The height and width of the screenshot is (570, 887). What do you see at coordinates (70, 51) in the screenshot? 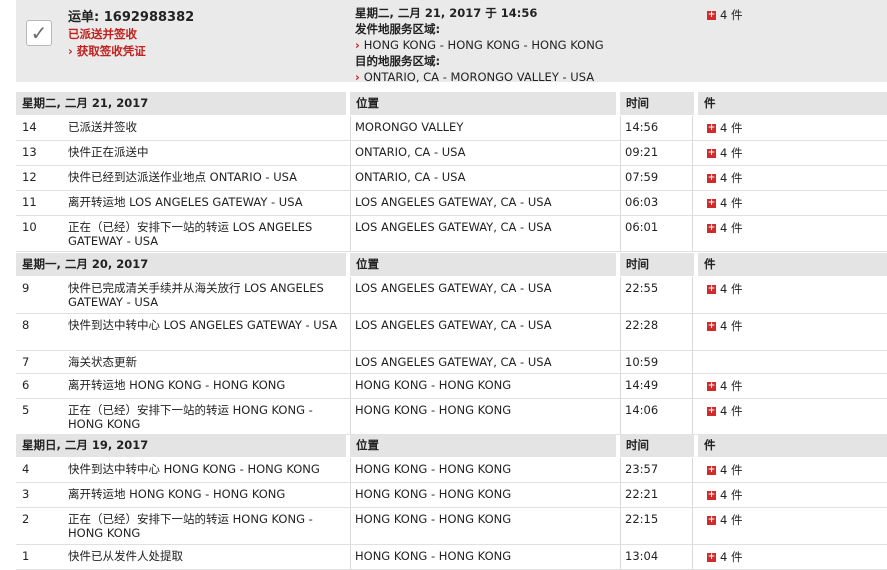
I see `arrow-right-icon: ›` at bounding box center [70, 51].